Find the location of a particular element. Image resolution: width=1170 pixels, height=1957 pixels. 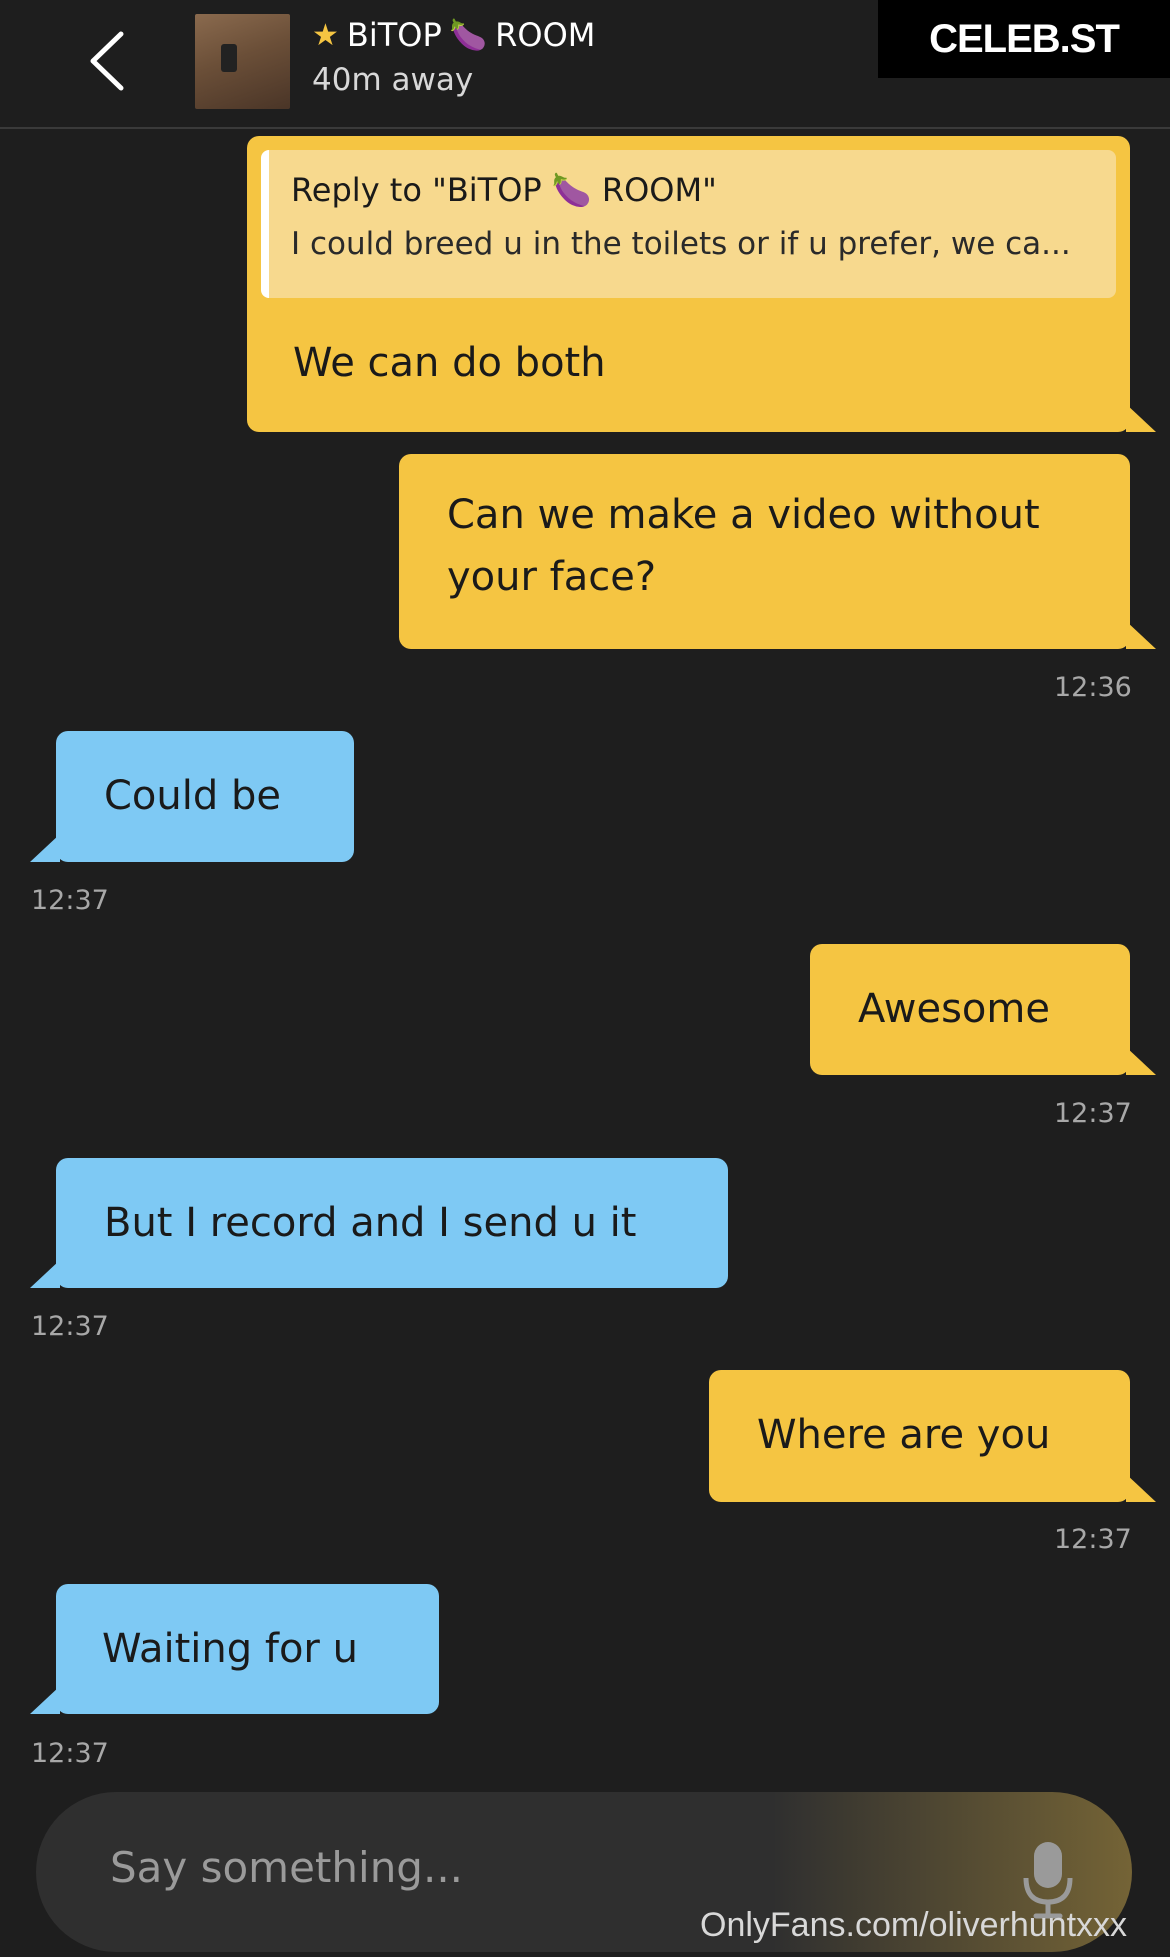

watermark-text: OnlyFans.com/oliverhuntxxx is located at coordinates (914, 1925).